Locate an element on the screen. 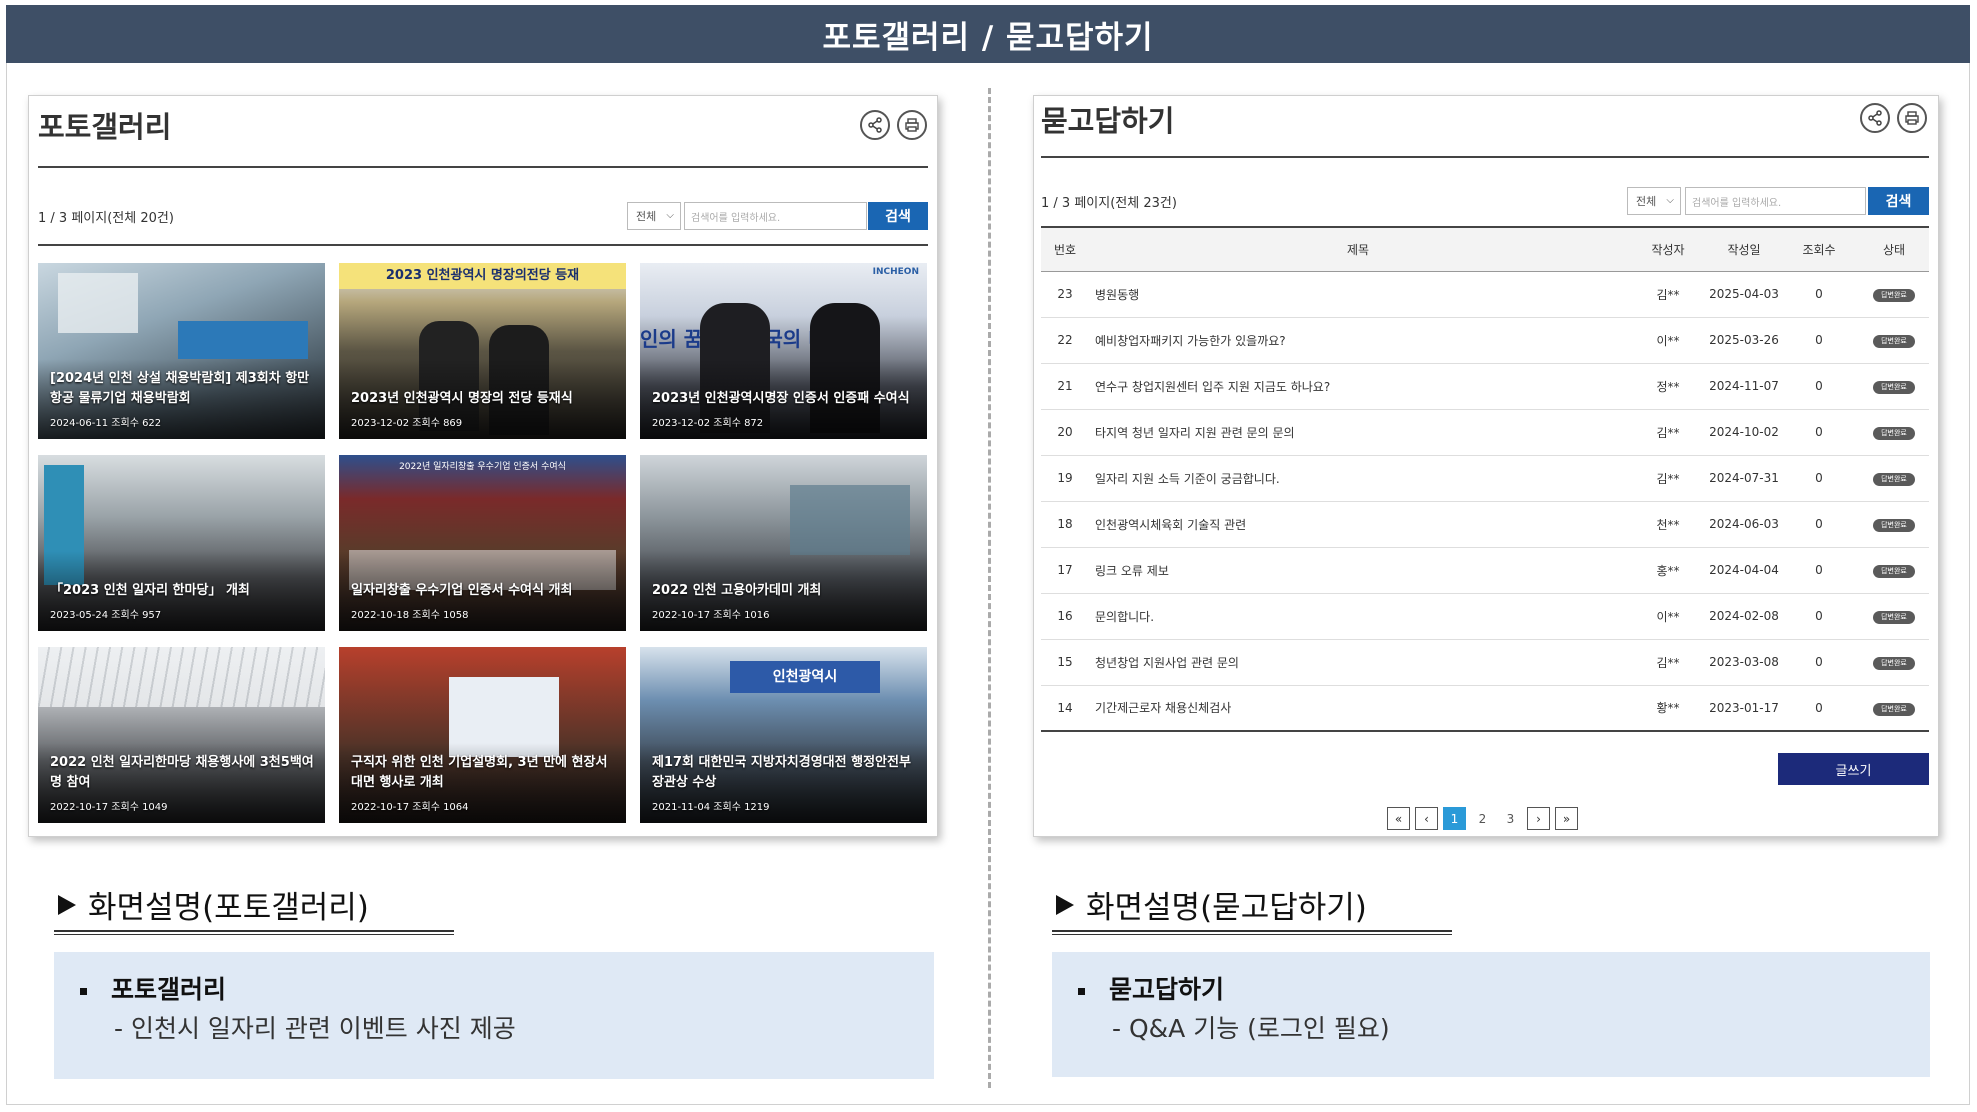 Image resolution: width=1977 pixels, height=1112 pixels. gallery-search-select: 전체 ⌵ is located at coordinates (654, 216).